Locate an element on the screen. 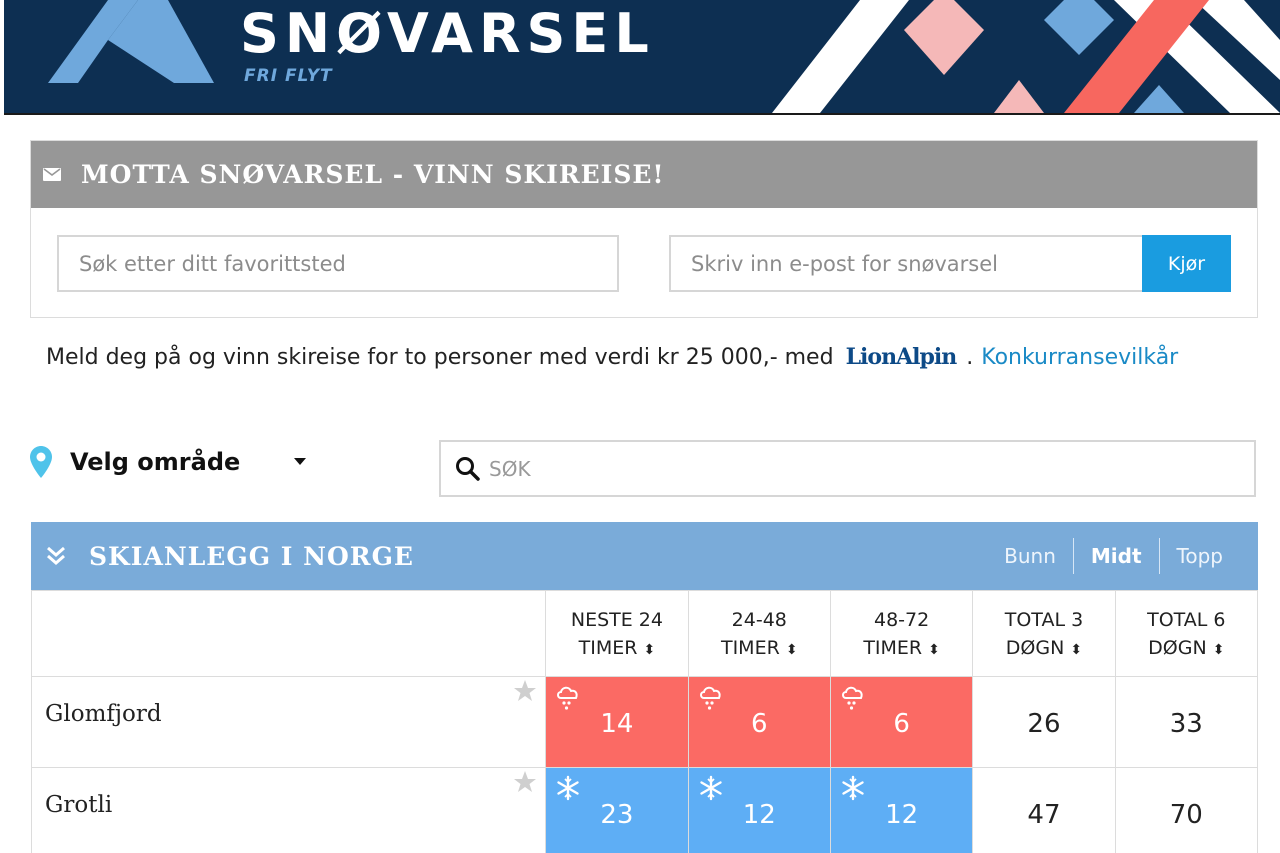 The width and height of the screenshot is (1280, 853). column-header-line: NESTE 24 is located at coordinates (616, 619).